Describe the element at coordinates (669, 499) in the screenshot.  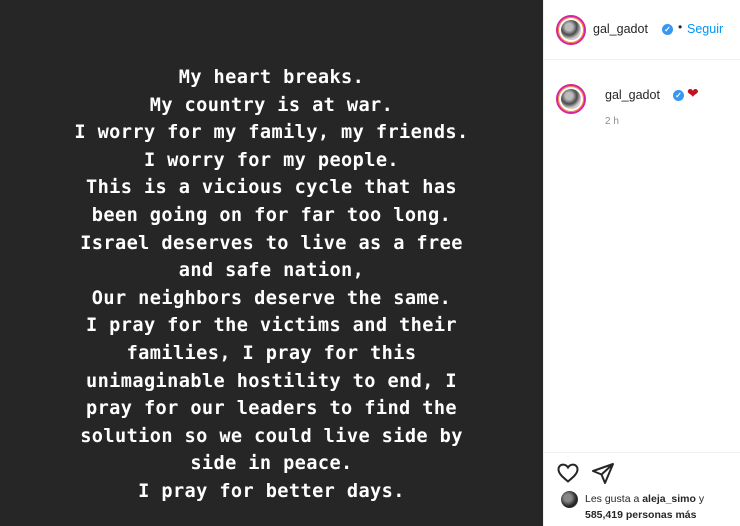
I see `liker-username: aleja_simo` at that location.